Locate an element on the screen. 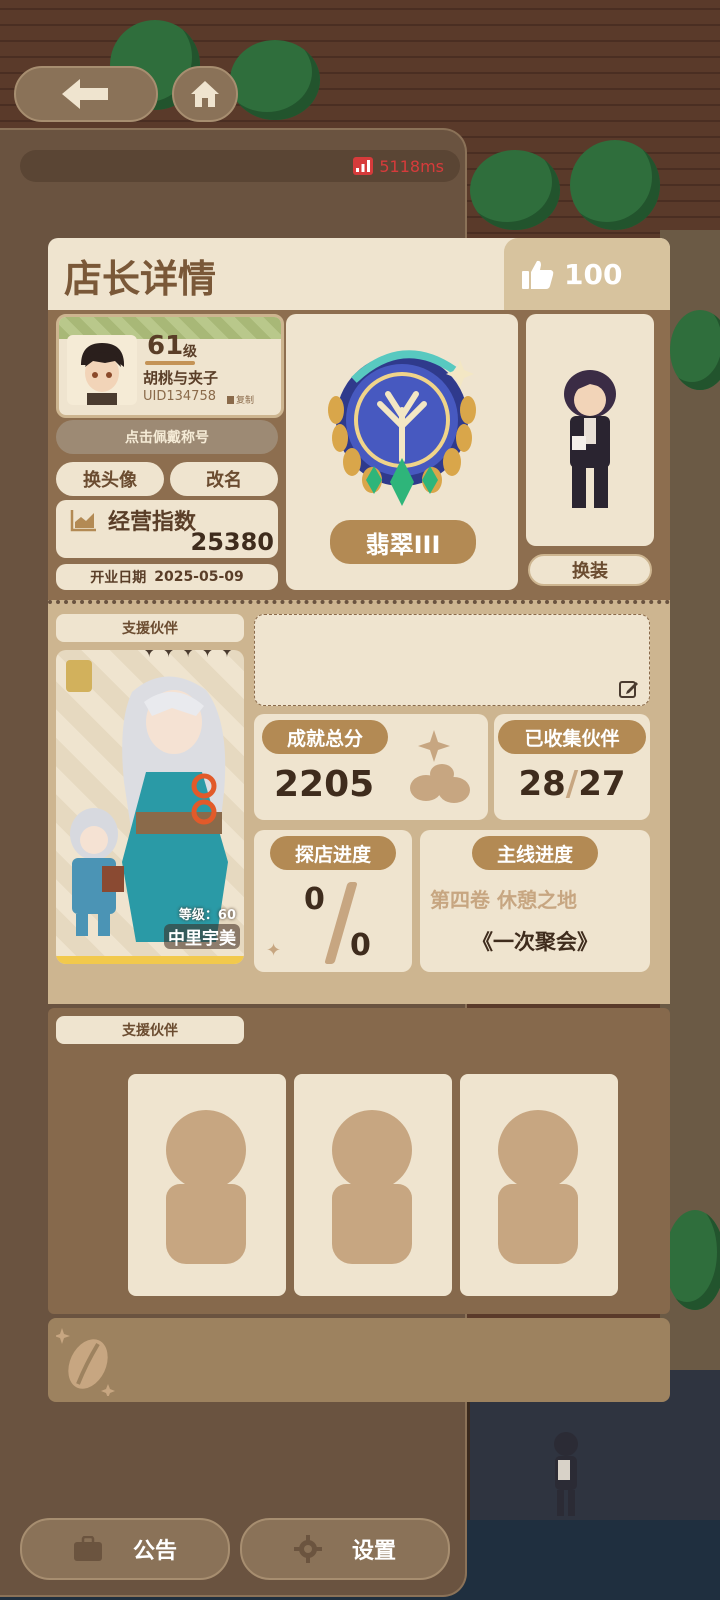  partner-chibi-sprite is located at coordinates (97, 872).